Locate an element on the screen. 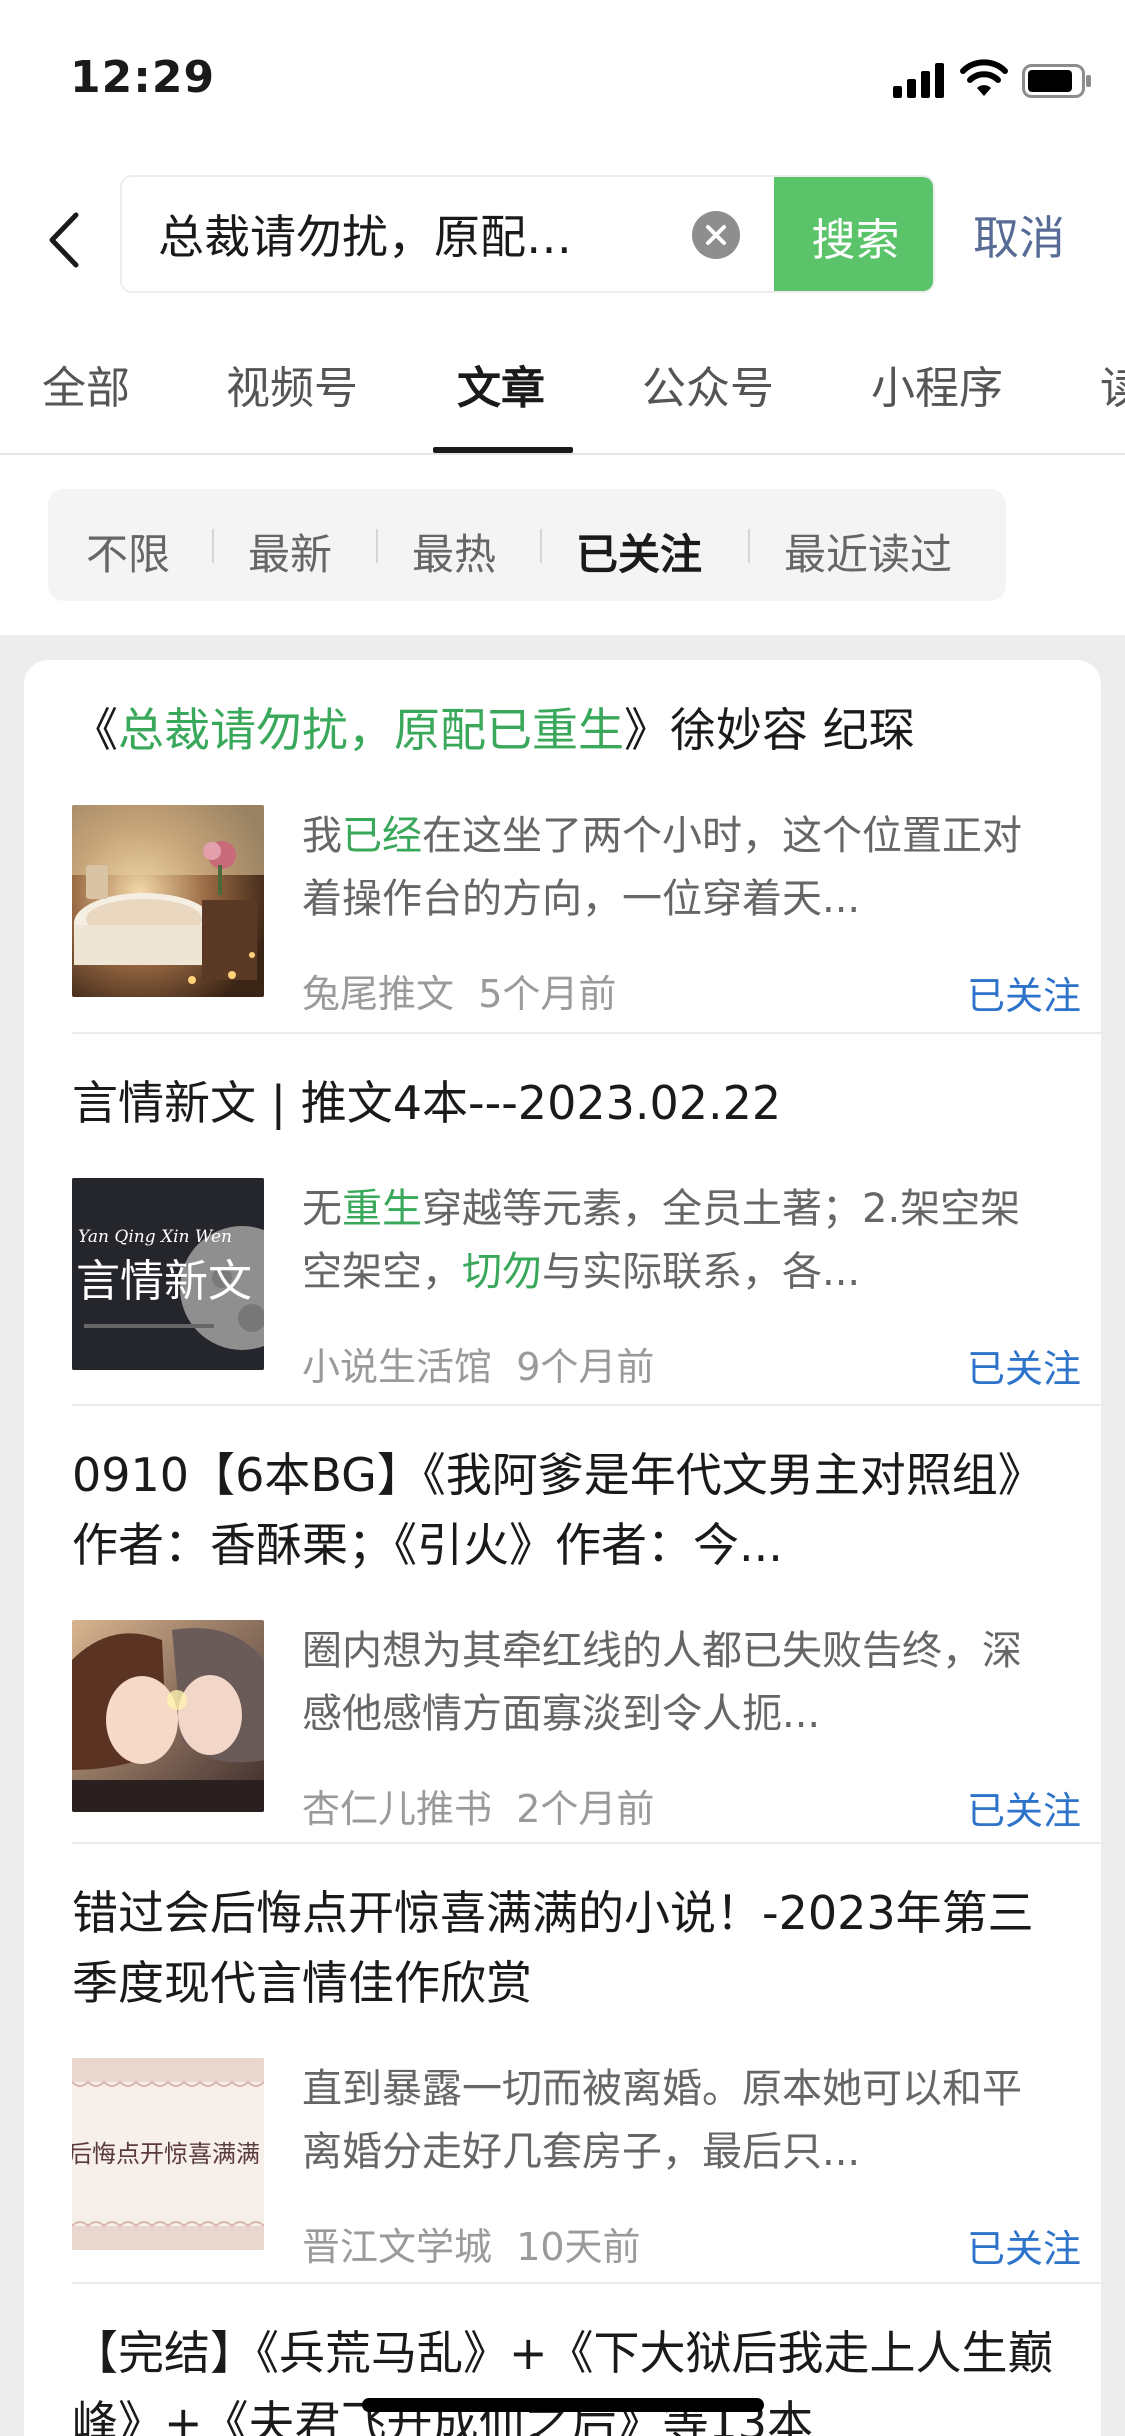  search-button: 搜索 is located at coordinates (853, 234).